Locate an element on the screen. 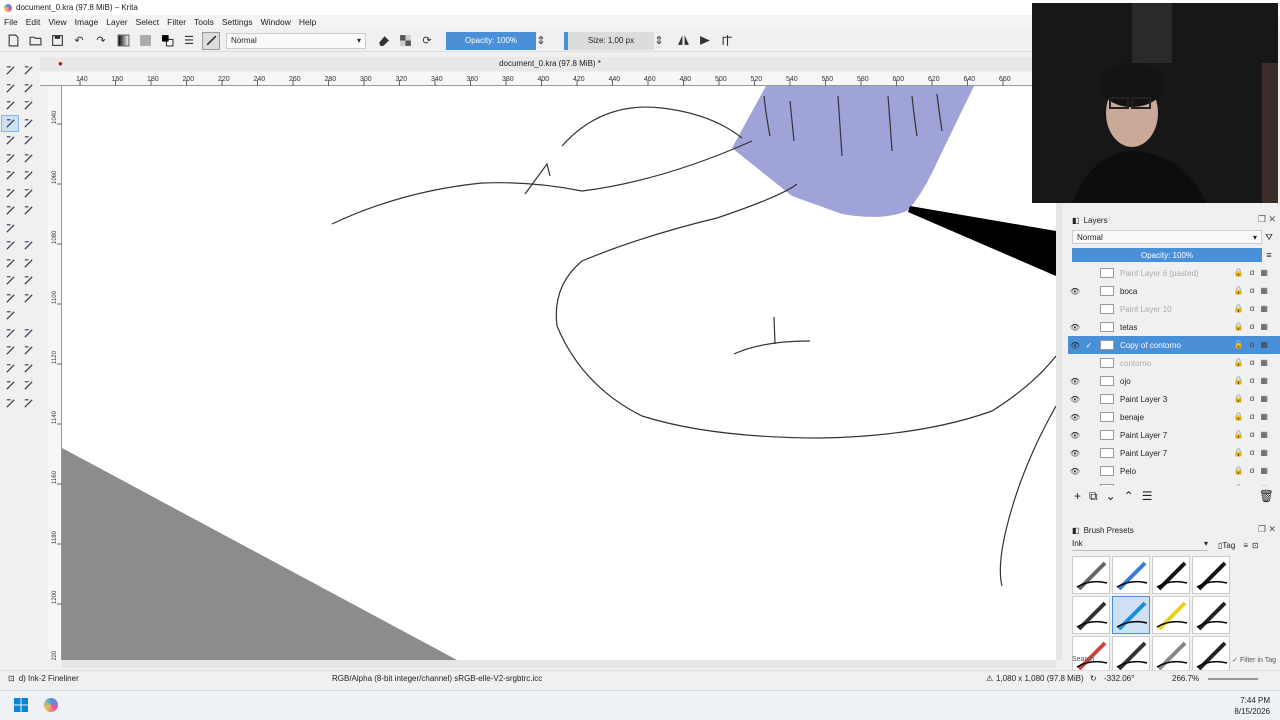 This screenshot has height=720, width=1280. colorize-mask-tool-icon is located at coordinates (10, 264).